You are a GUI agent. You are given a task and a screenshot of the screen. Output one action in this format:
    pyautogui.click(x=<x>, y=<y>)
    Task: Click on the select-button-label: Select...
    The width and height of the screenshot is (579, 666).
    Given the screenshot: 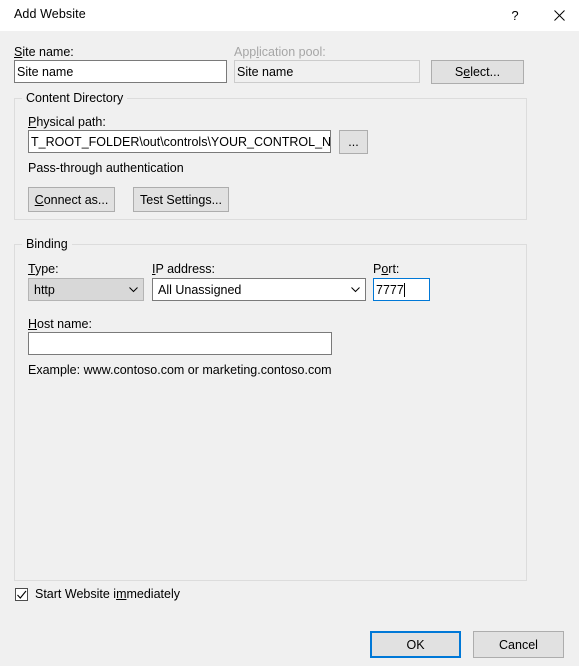 What is the action you would take?
    pyautogui.click(x=477, y=72)
    